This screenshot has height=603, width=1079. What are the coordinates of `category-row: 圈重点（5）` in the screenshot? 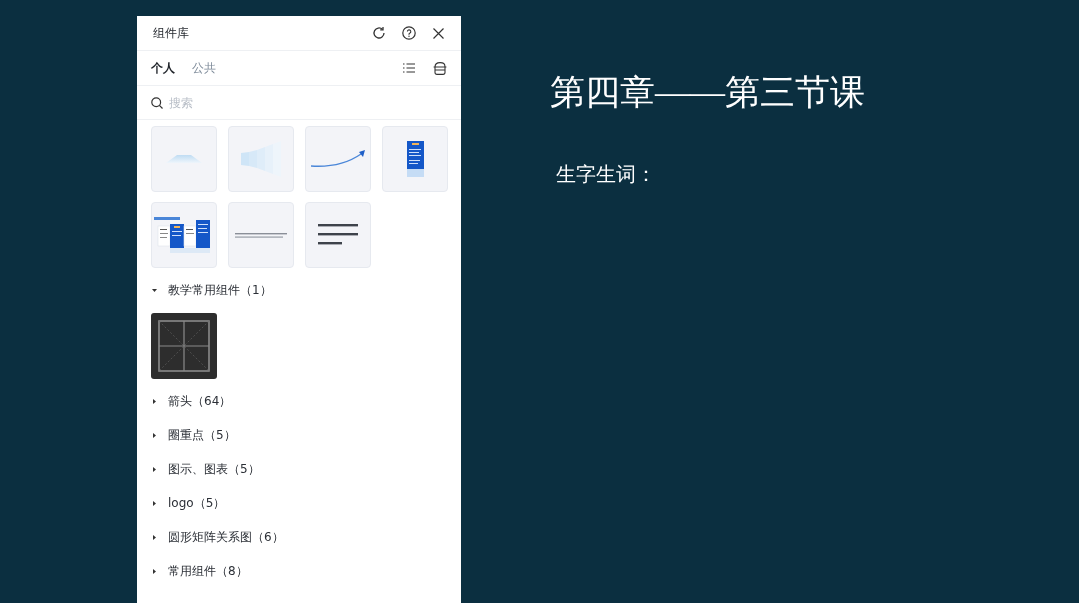 It's located at (299, 435).